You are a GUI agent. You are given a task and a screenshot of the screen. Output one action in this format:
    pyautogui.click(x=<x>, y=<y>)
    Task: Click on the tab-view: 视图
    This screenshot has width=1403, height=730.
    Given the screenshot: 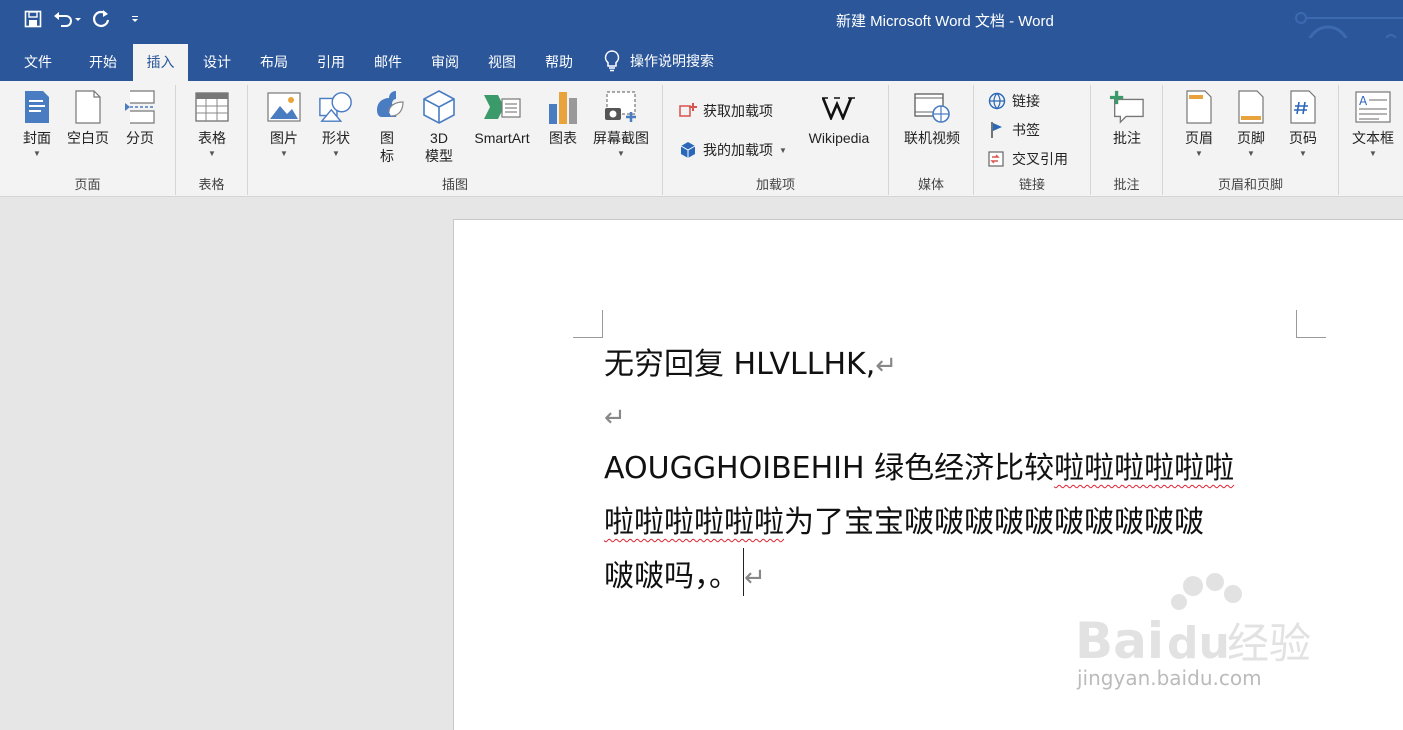 What is the action you would take?
    pyautogui.click(x=502, y=62)
    